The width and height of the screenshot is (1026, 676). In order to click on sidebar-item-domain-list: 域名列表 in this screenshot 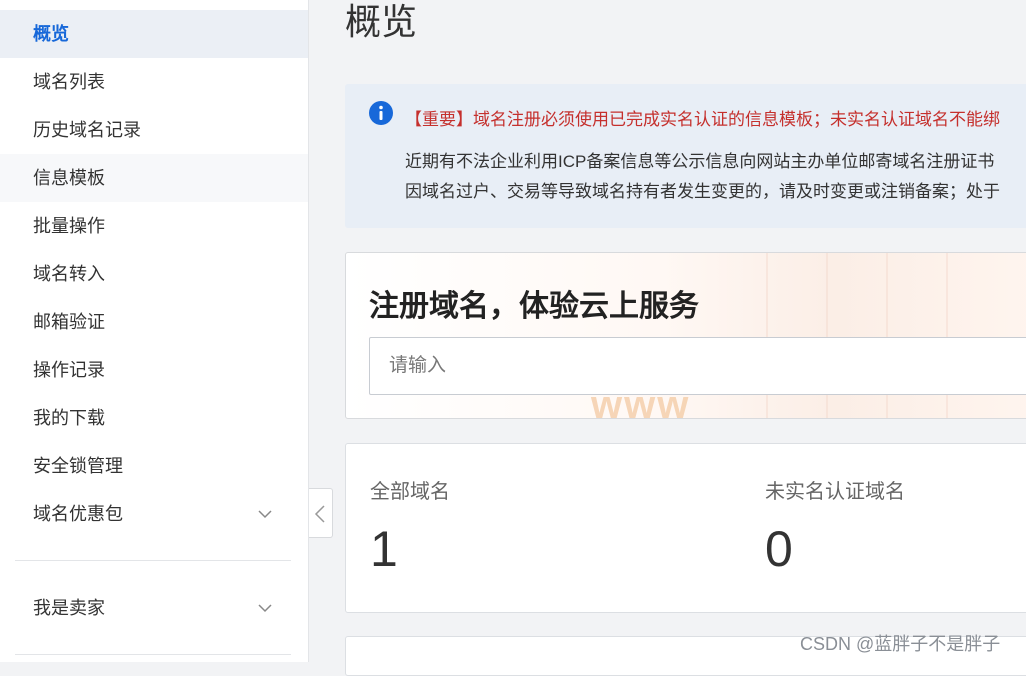, I will do `click(154, 82)`.